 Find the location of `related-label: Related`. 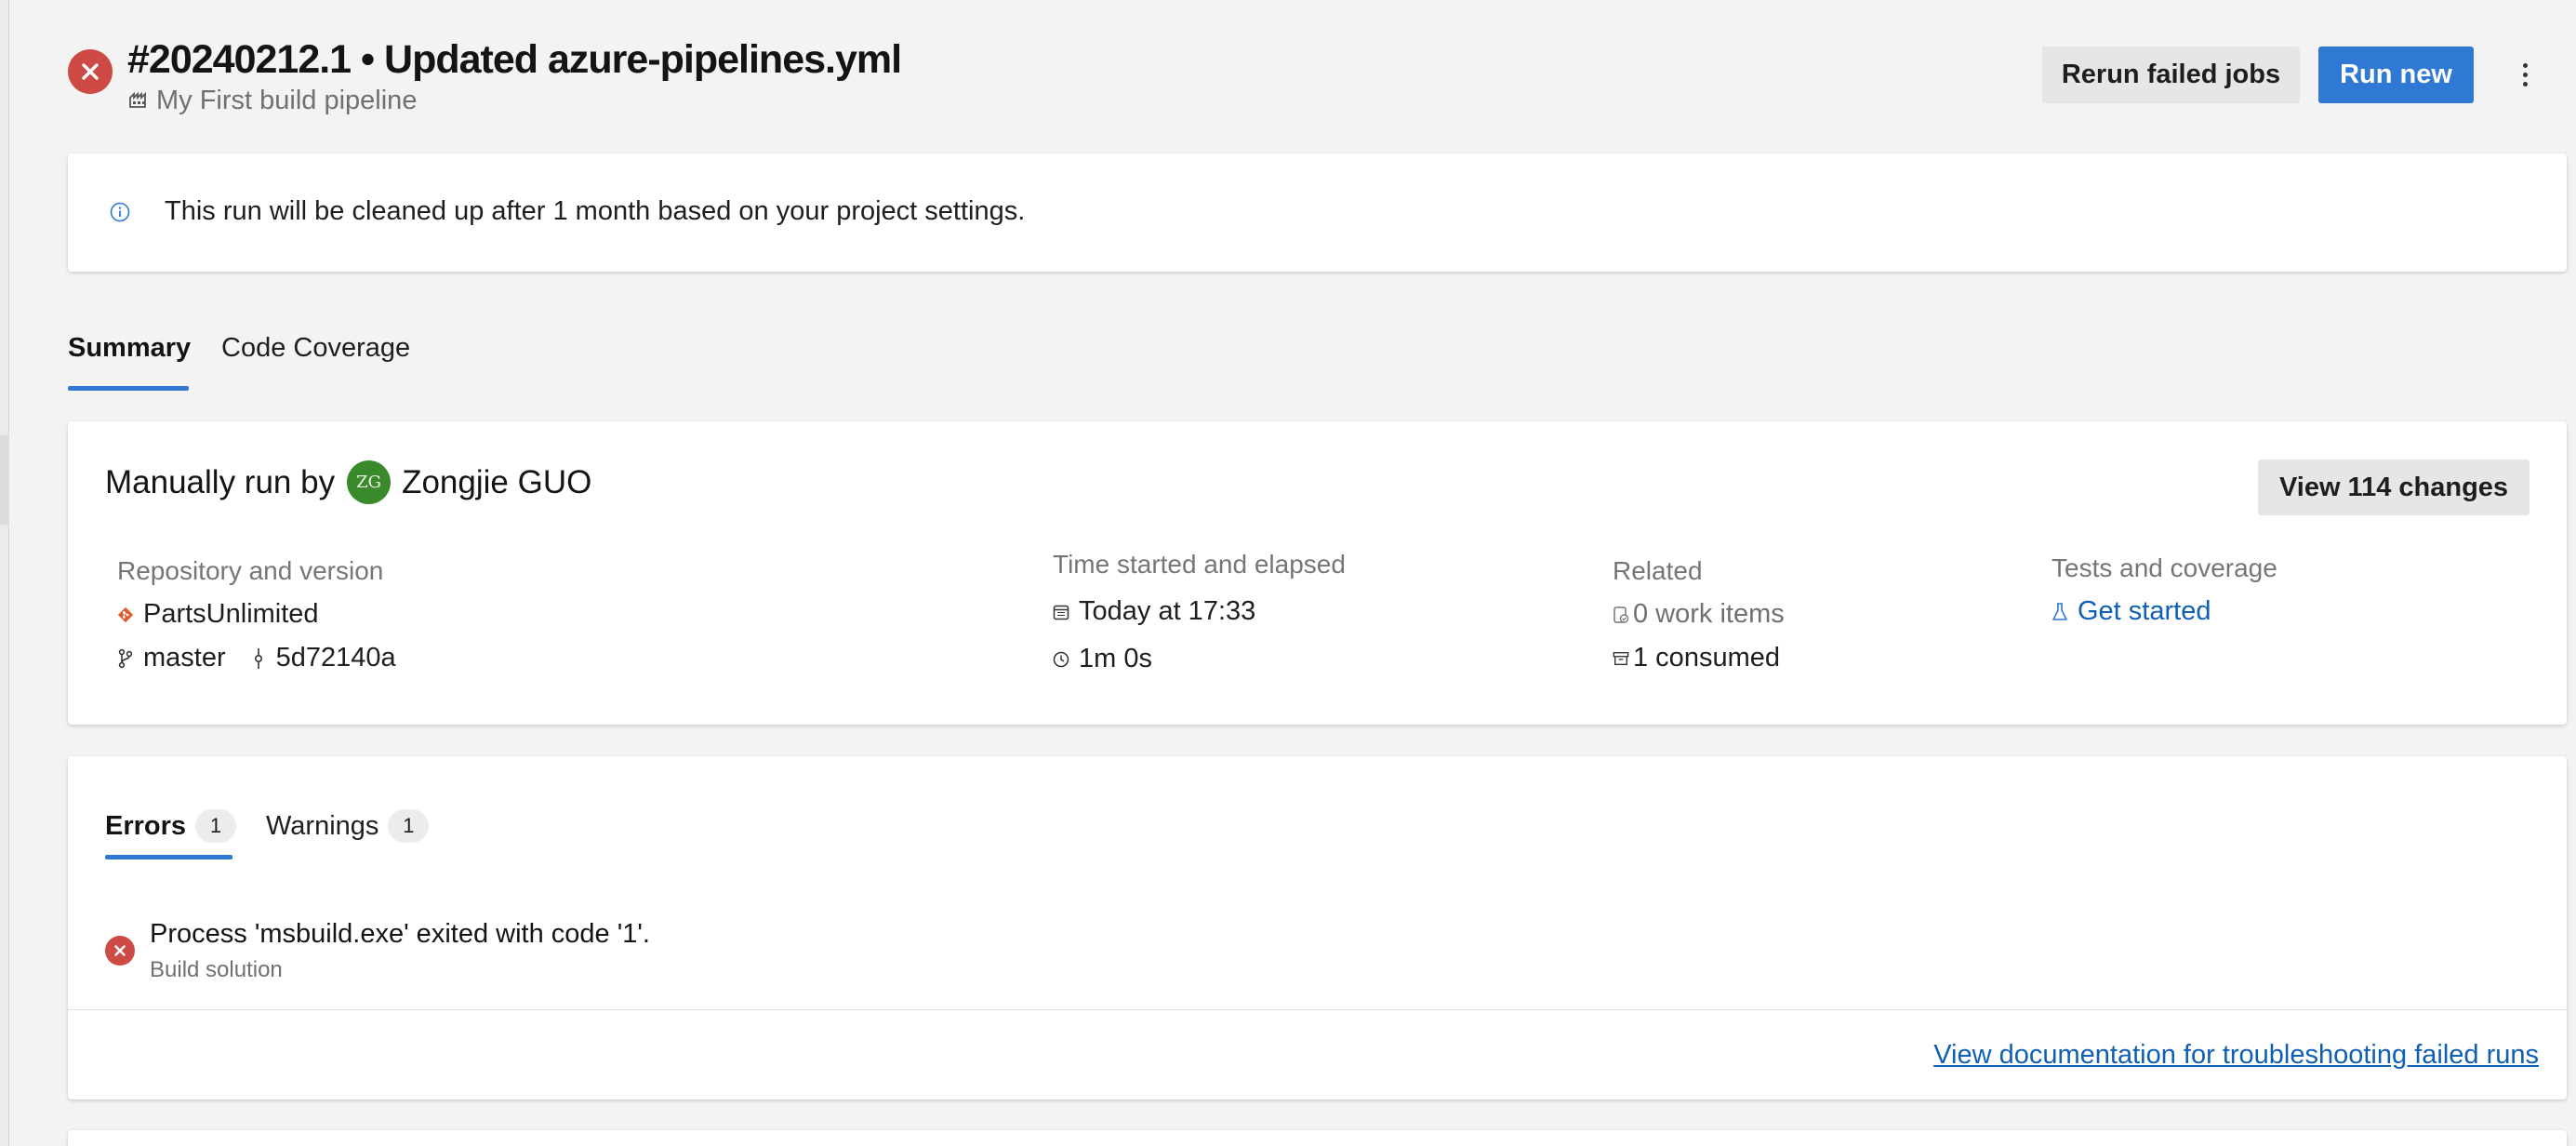

related-label: Related is located at coordinates (1658, 570).